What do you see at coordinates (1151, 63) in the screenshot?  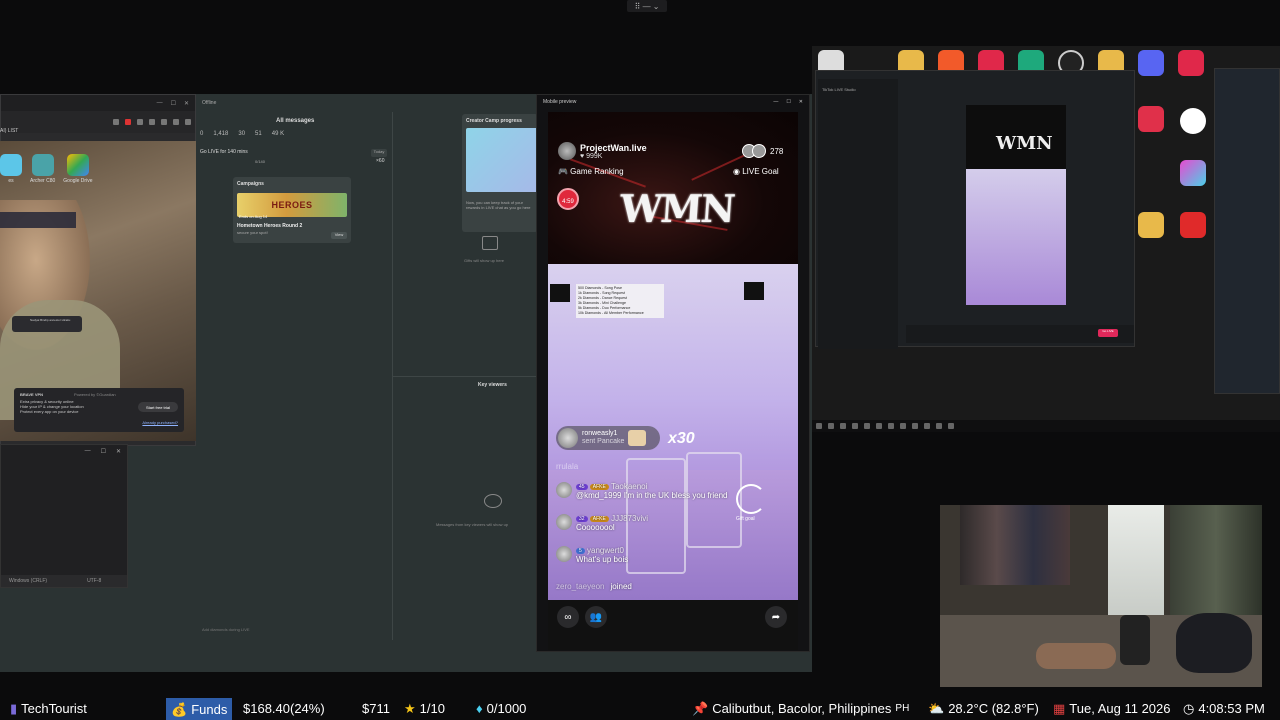 I see `discord-icon` at bounding box center [1151, 63].